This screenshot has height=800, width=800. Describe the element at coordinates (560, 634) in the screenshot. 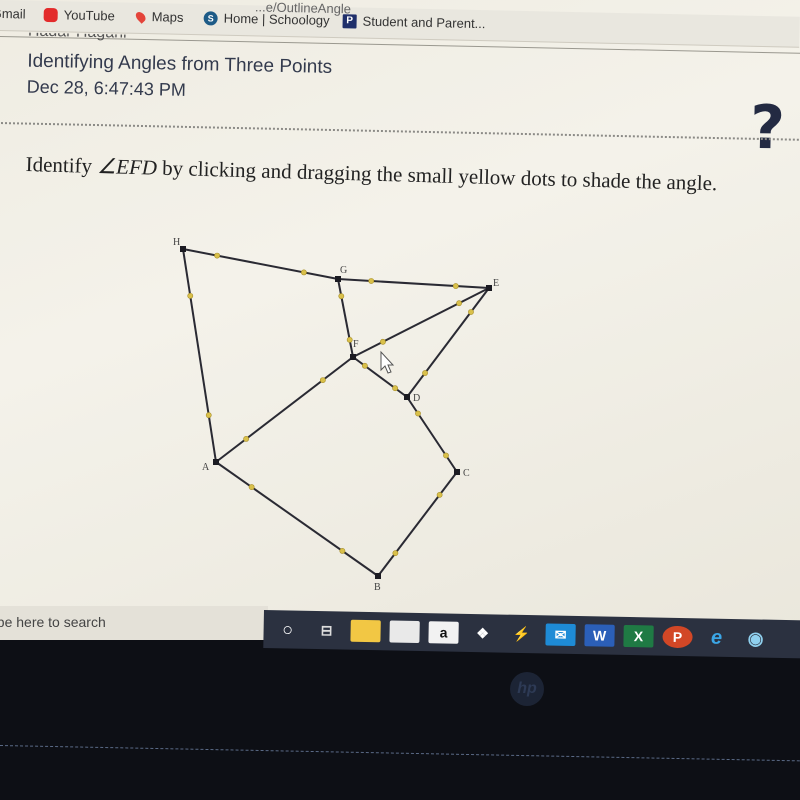

I see `taskbar-mail-icon: ✉` at that location.